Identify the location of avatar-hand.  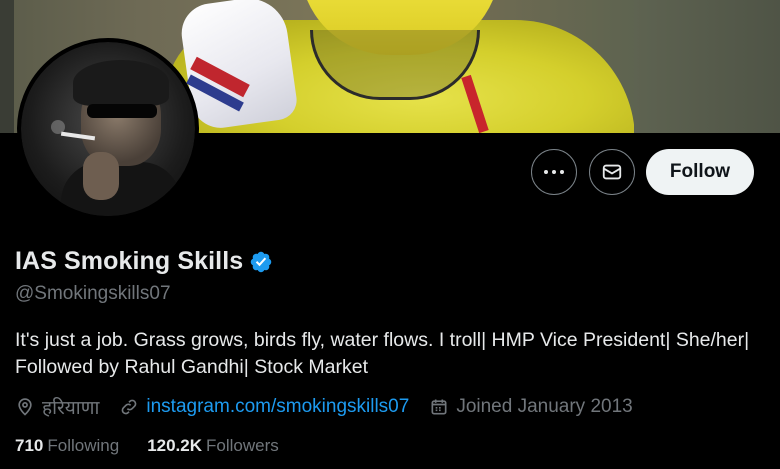
(101, 176).